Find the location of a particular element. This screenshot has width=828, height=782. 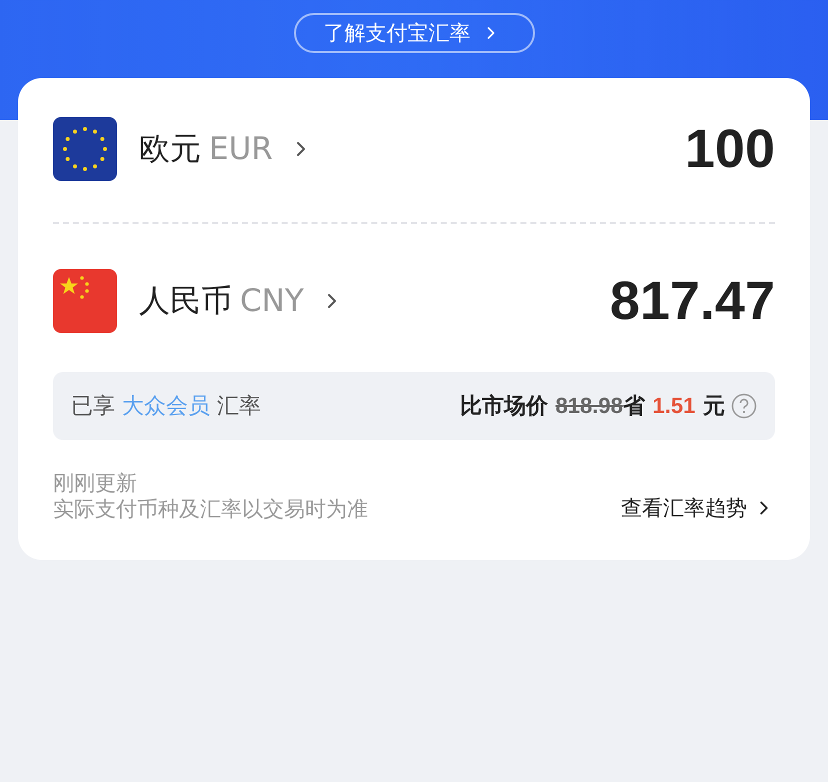

amount-text: 817.47 is located at coordinates (692, 301).